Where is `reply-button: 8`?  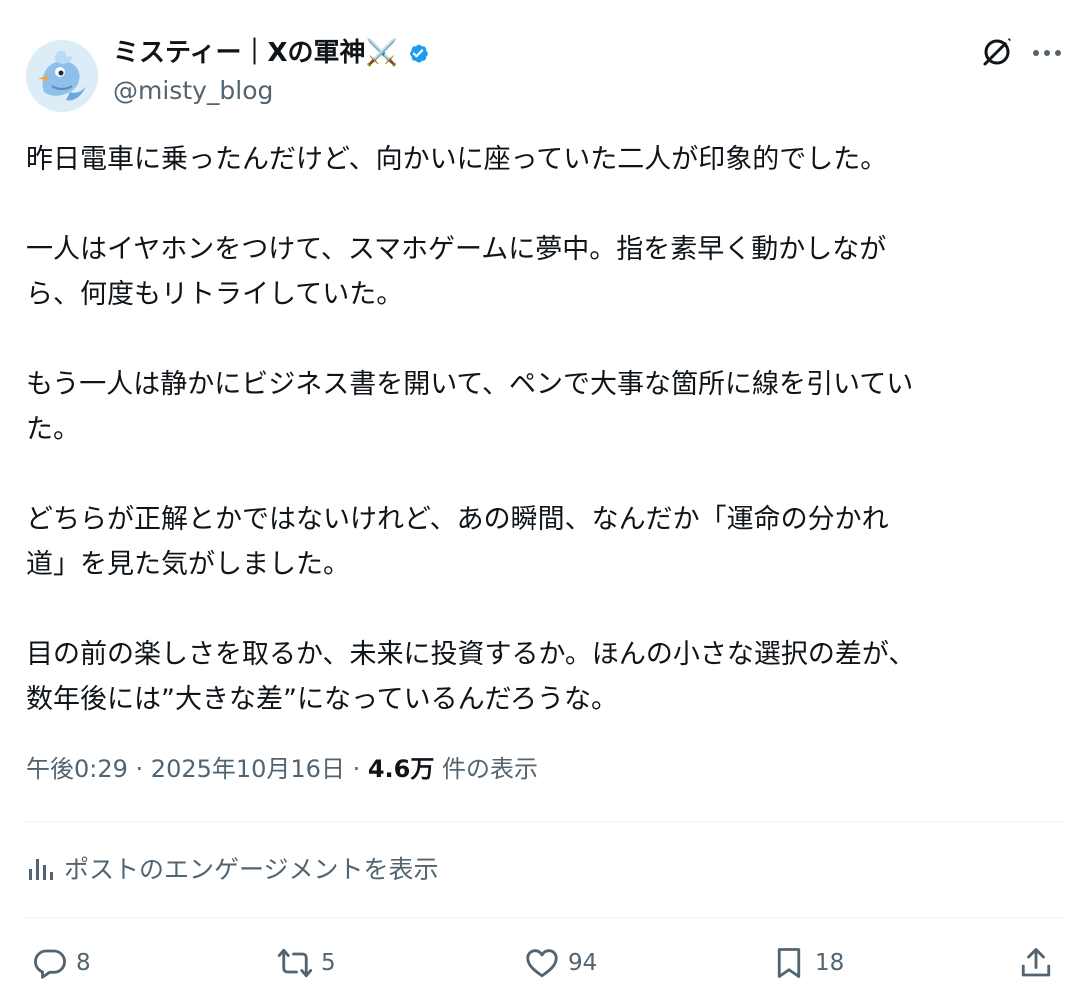
reply-button: 8 is located at coordinates (61, 963).